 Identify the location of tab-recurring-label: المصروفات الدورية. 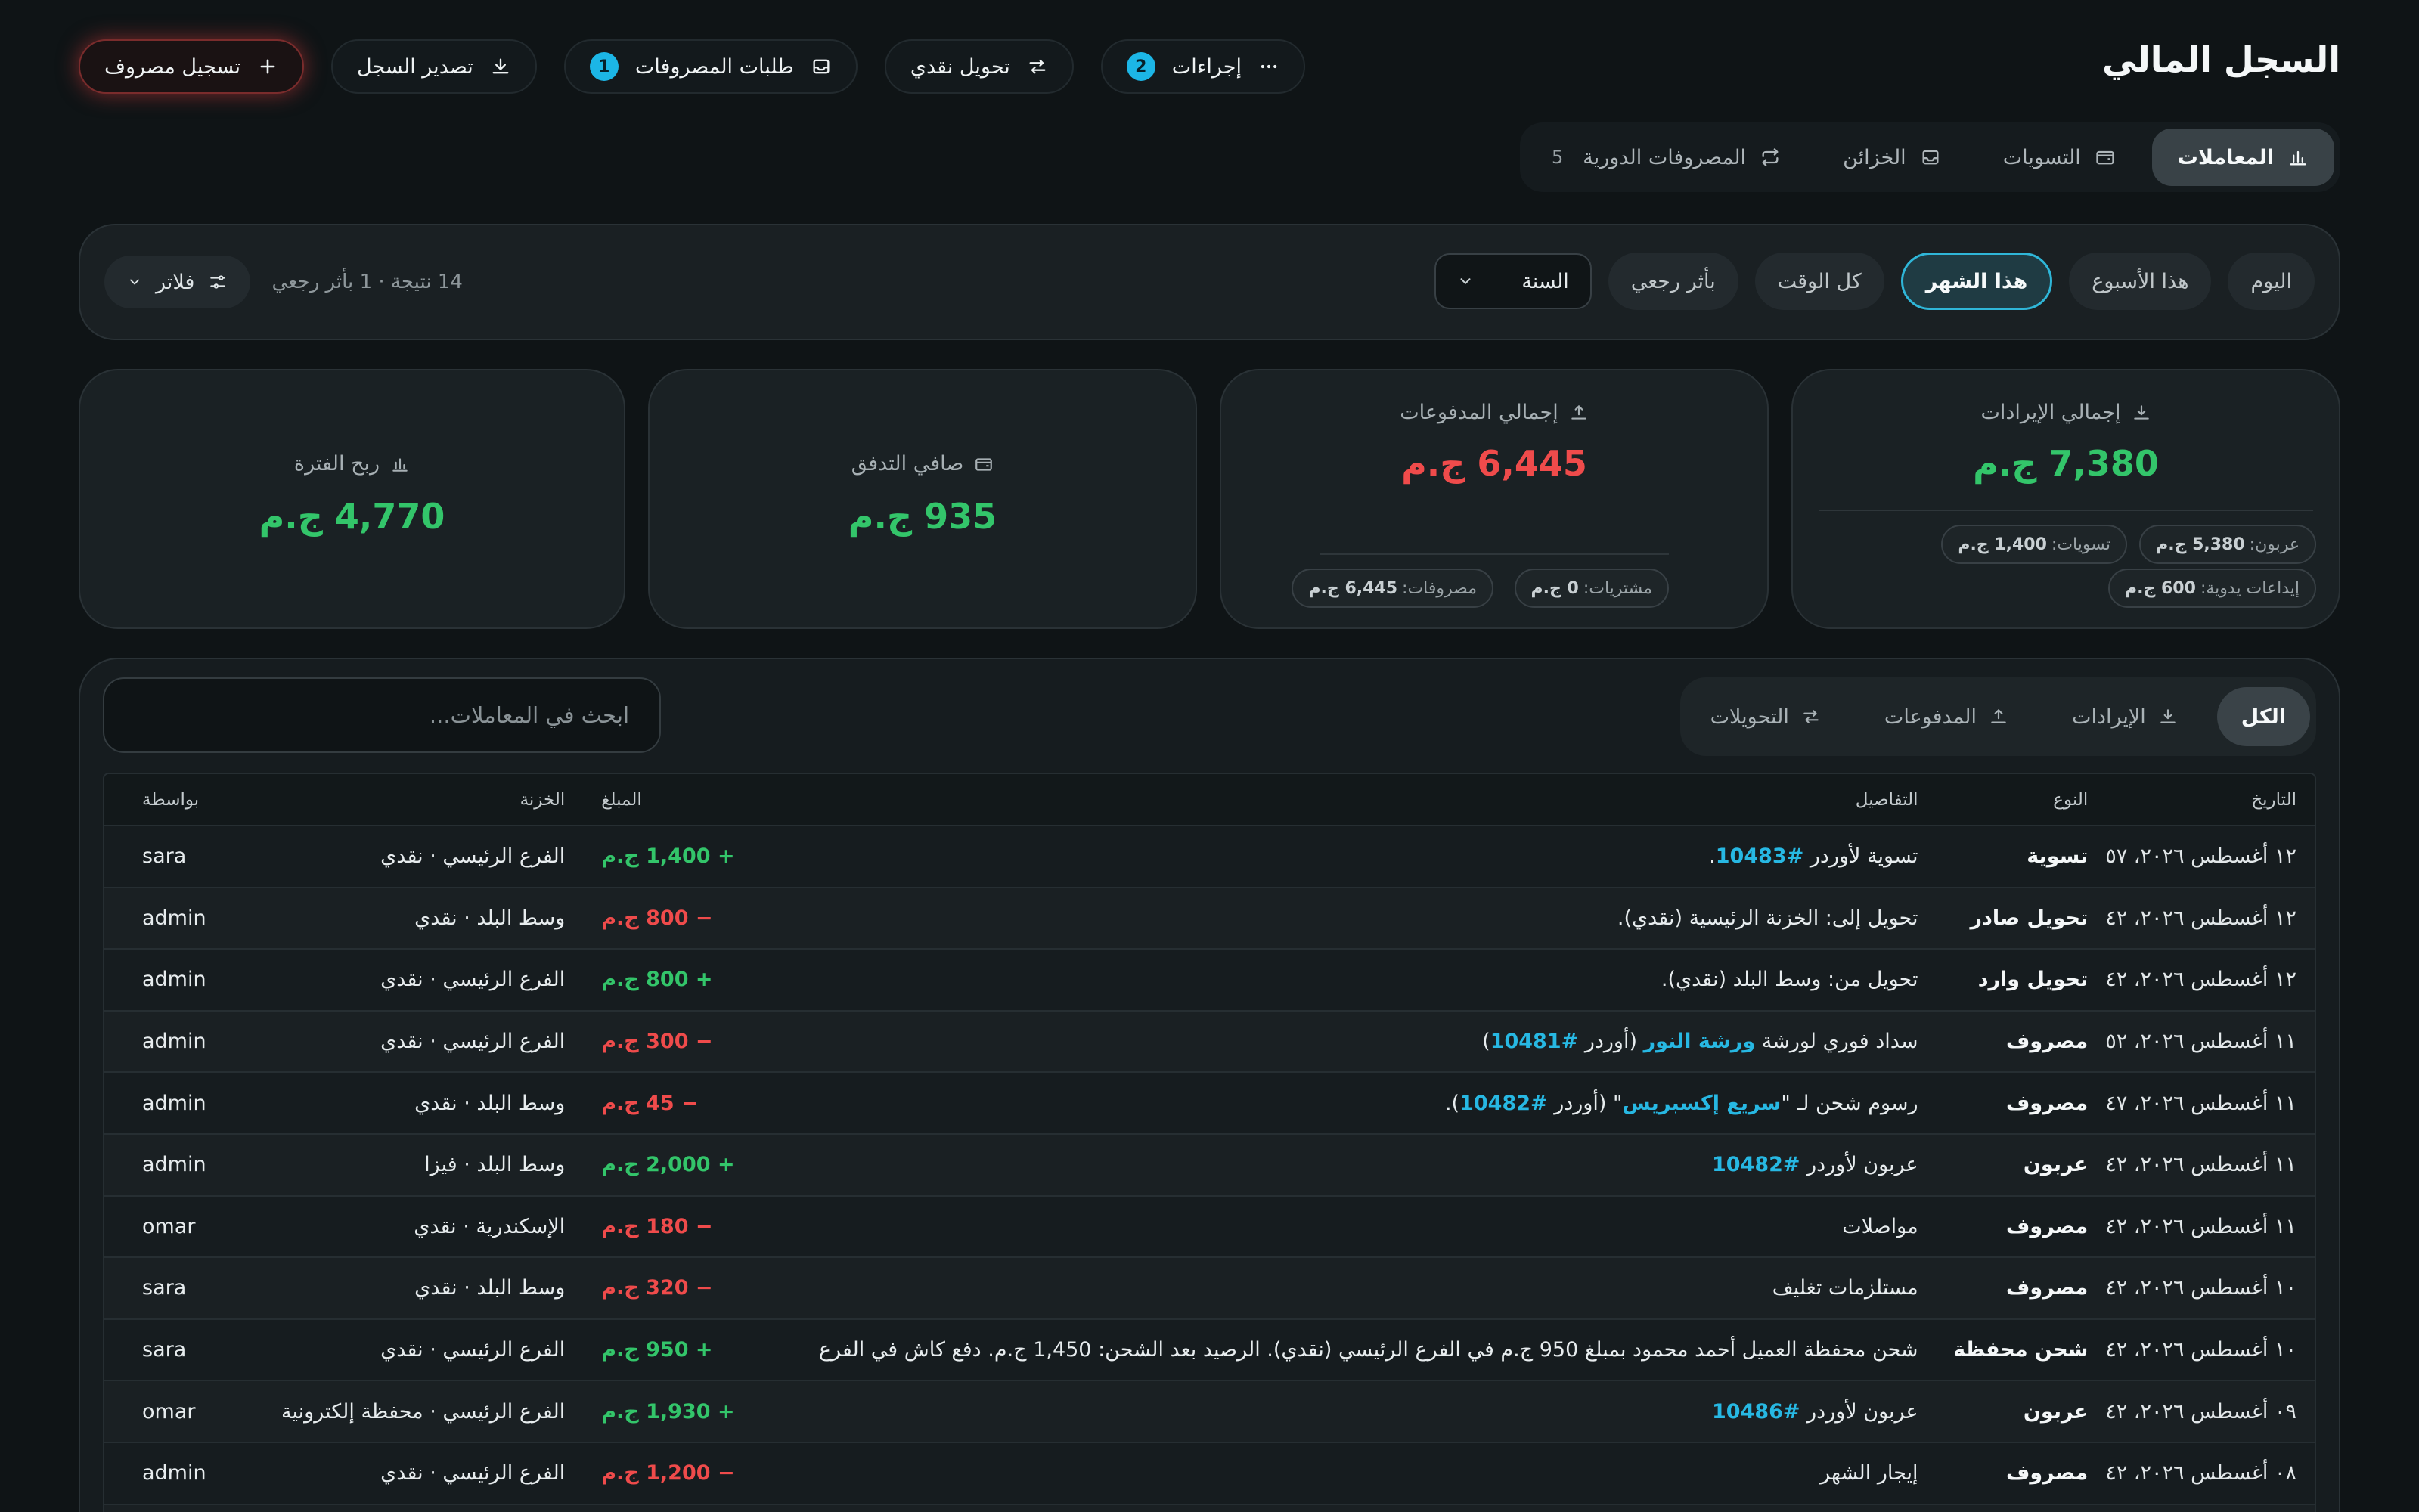
(1665, 157).